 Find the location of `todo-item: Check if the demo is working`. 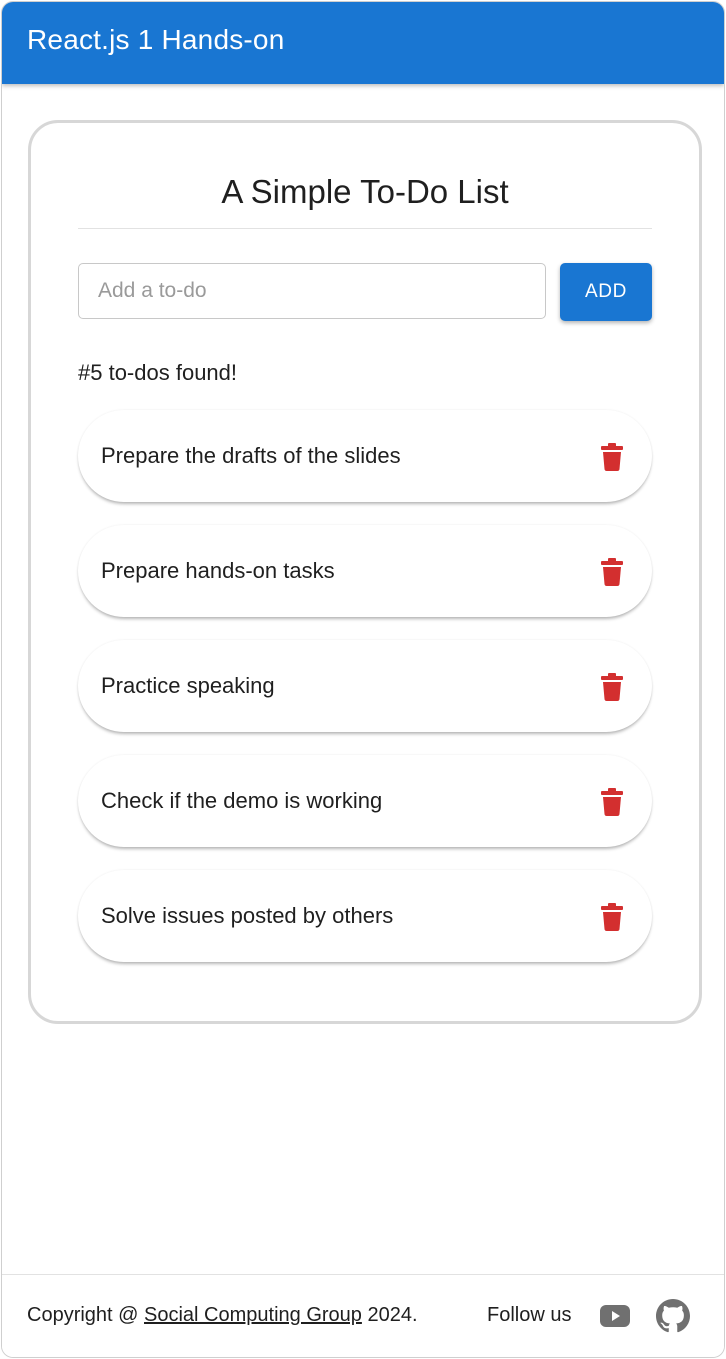

todo-item: Check if the demo is working is located at coordinates (365, 801).